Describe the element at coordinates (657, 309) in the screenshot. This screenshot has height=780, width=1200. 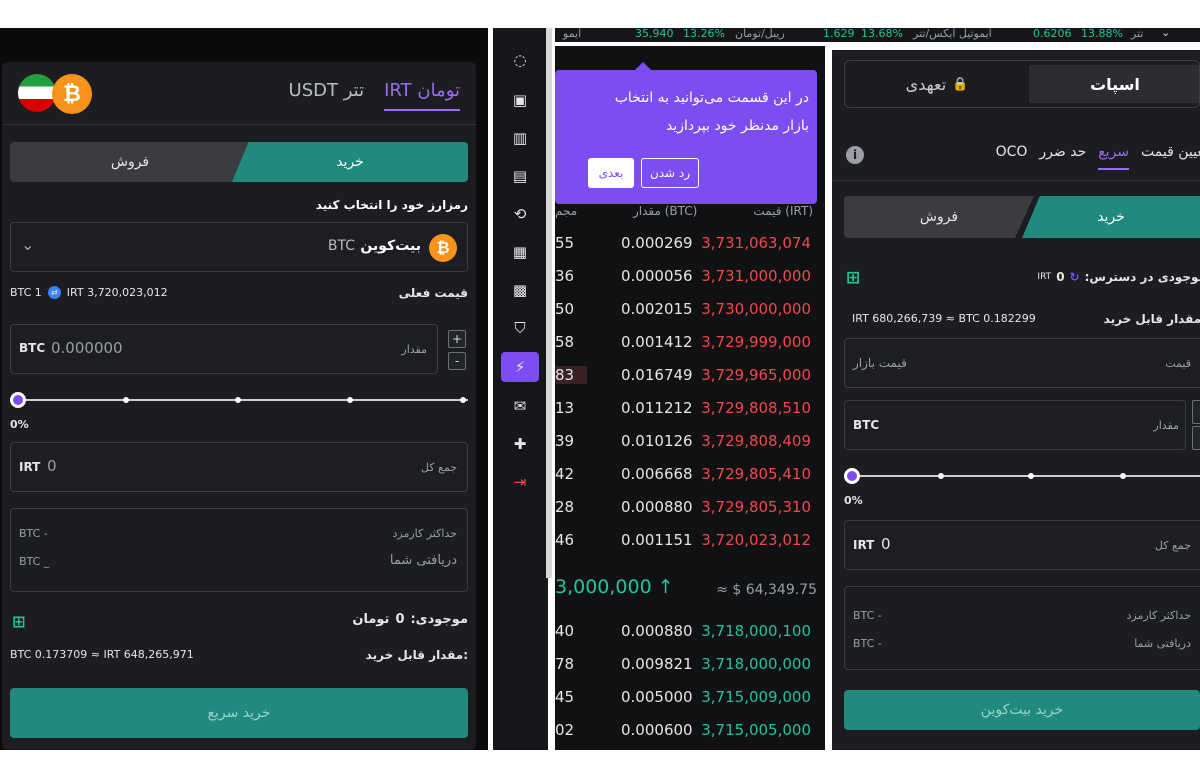
I see `row-amount: 0.002015` at that location.